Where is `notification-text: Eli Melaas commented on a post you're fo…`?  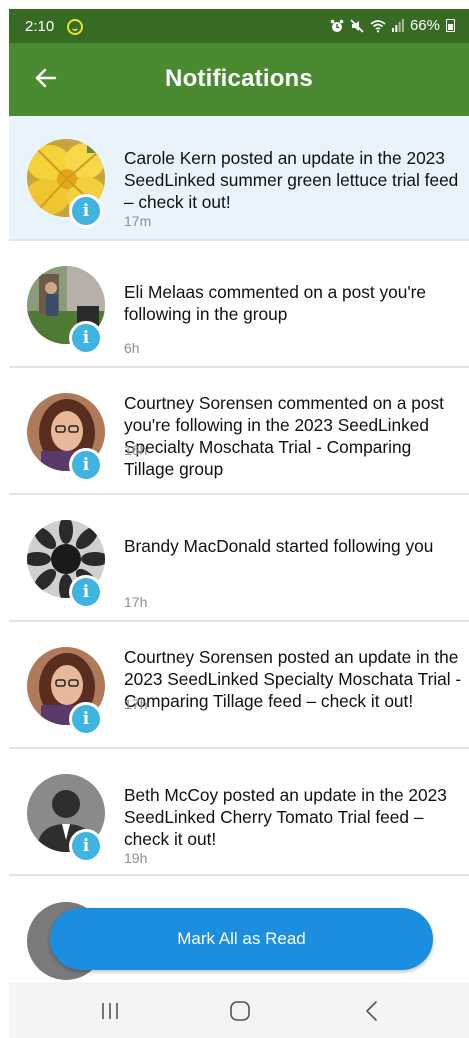 notification-text: Eli Melaas commented on a post you're fo… is located at coordinates (275, 303).